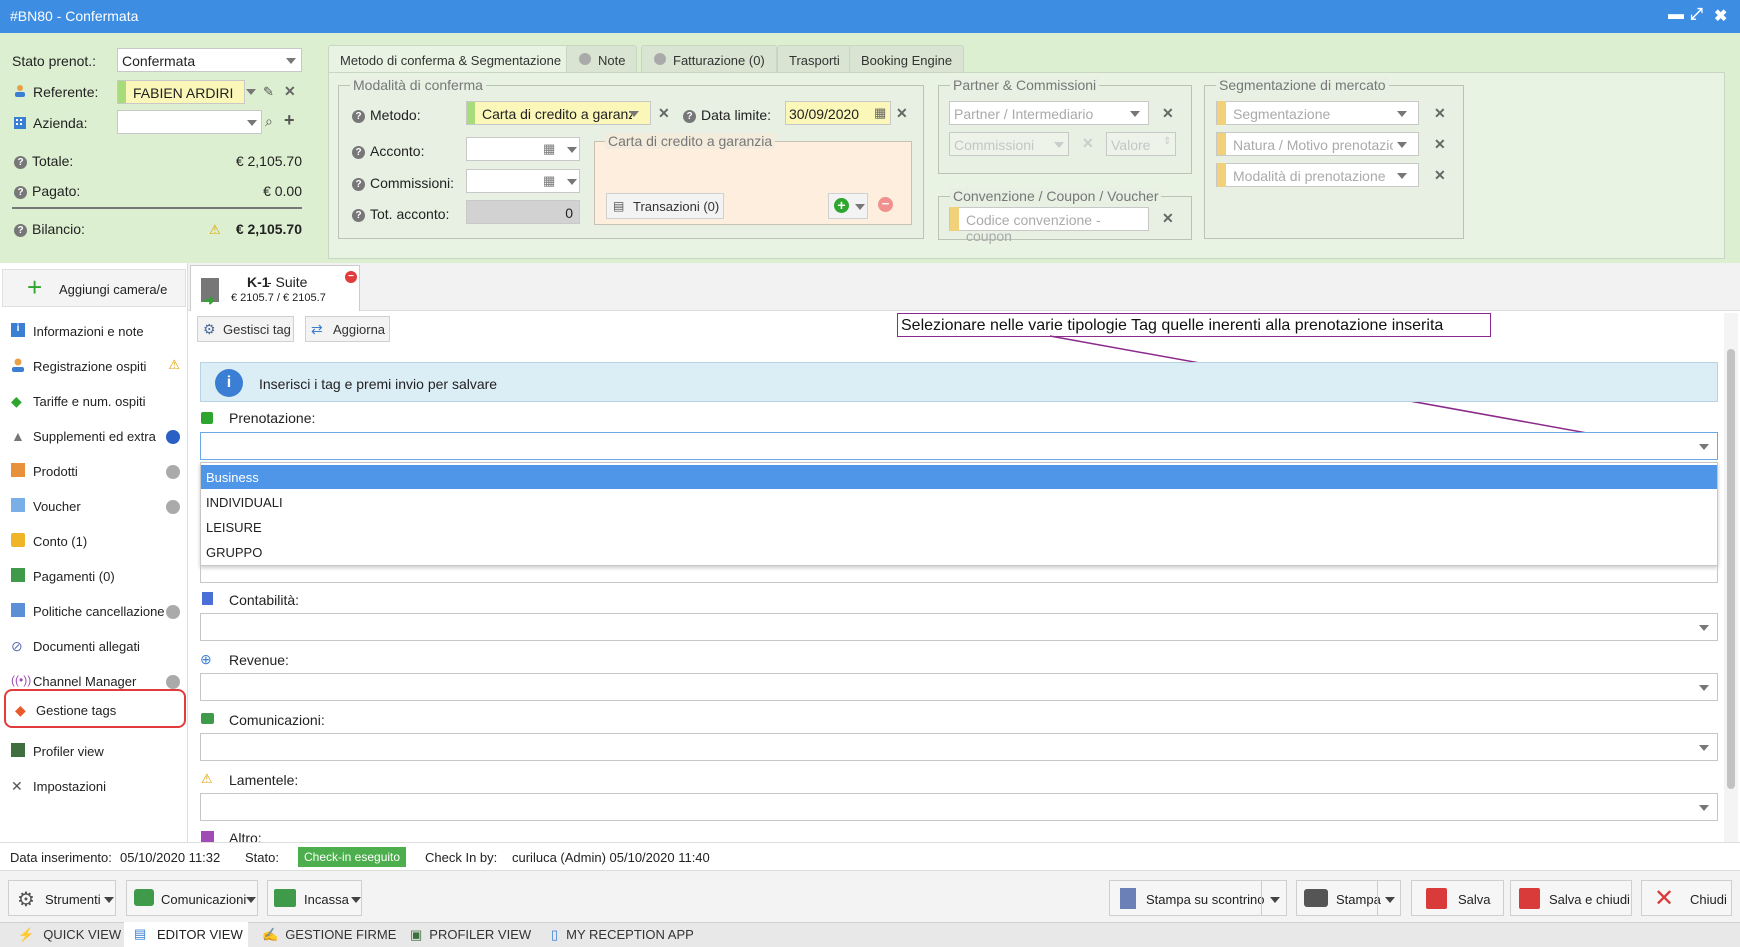  What do you see at coordinates (1731, 569) in the screenshot?
I see `scrollbar-thumb` at bounding box center [1731, 569].